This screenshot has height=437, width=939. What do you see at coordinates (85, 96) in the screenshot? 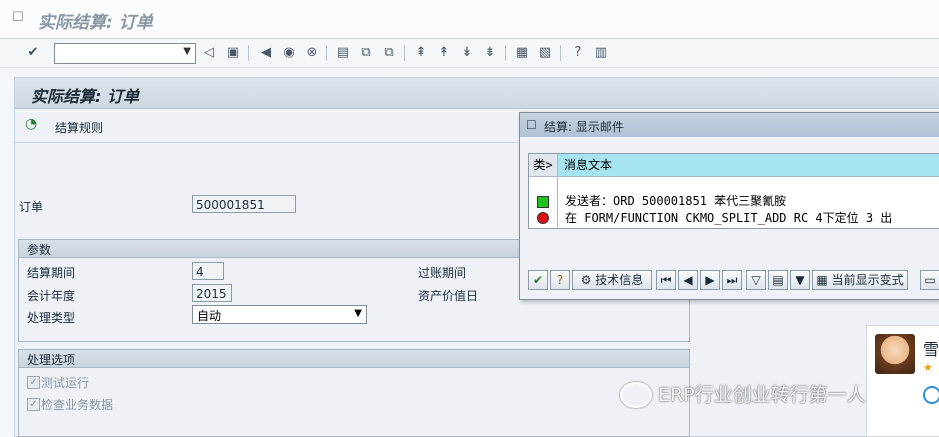
I see `screen-title: 实际结算: 订单` at bounding box center [85, 96].